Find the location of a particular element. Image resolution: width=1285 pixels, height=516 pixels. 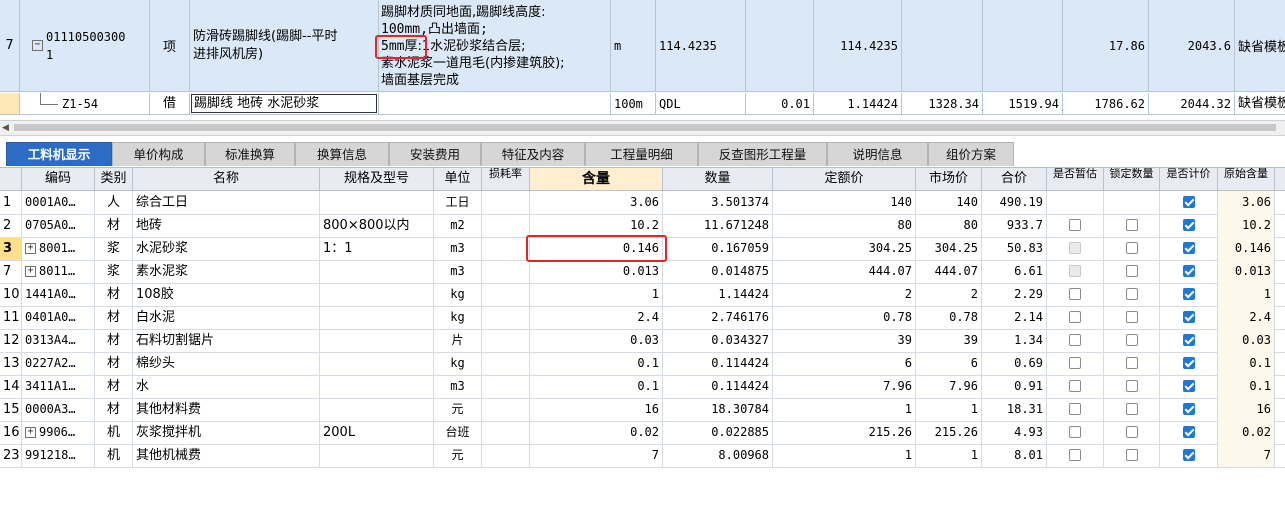

cell-unit: 元 is located at coordinates (458, 409).